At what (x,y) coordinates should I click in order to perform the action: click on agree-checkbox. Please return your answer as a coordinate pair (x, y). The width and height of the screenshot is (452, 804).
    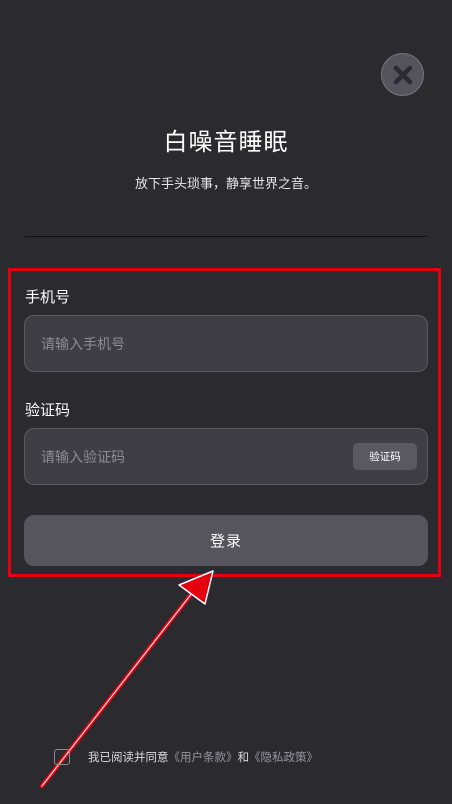
    Looking at the image, I should click on (62, 757).